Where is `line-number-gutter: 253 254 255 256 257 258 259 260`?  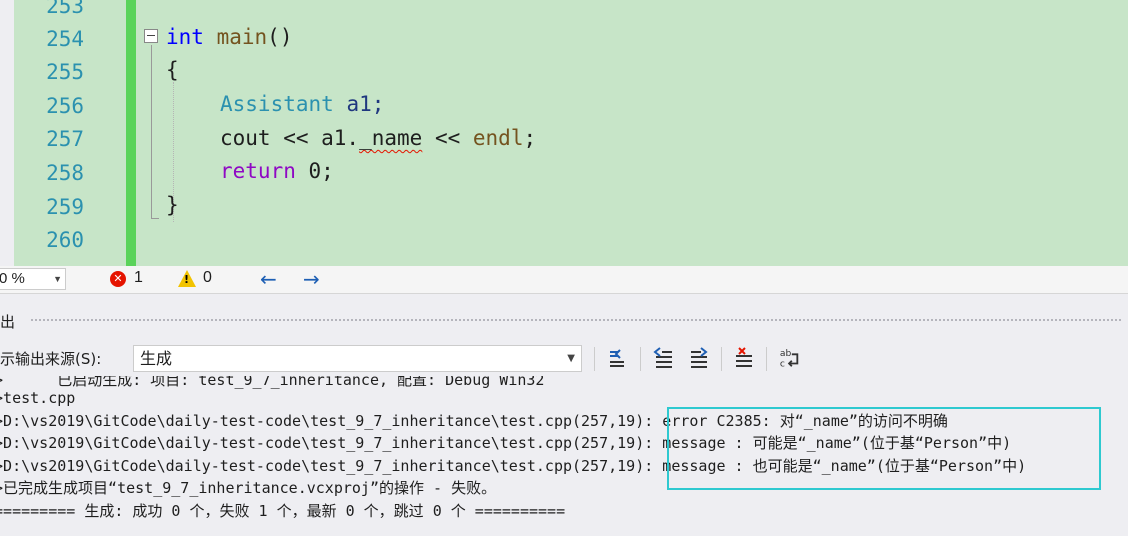
line-number-gutter: 253 254 255 256 257 258 259 260 is located at coordinates (70, 133).